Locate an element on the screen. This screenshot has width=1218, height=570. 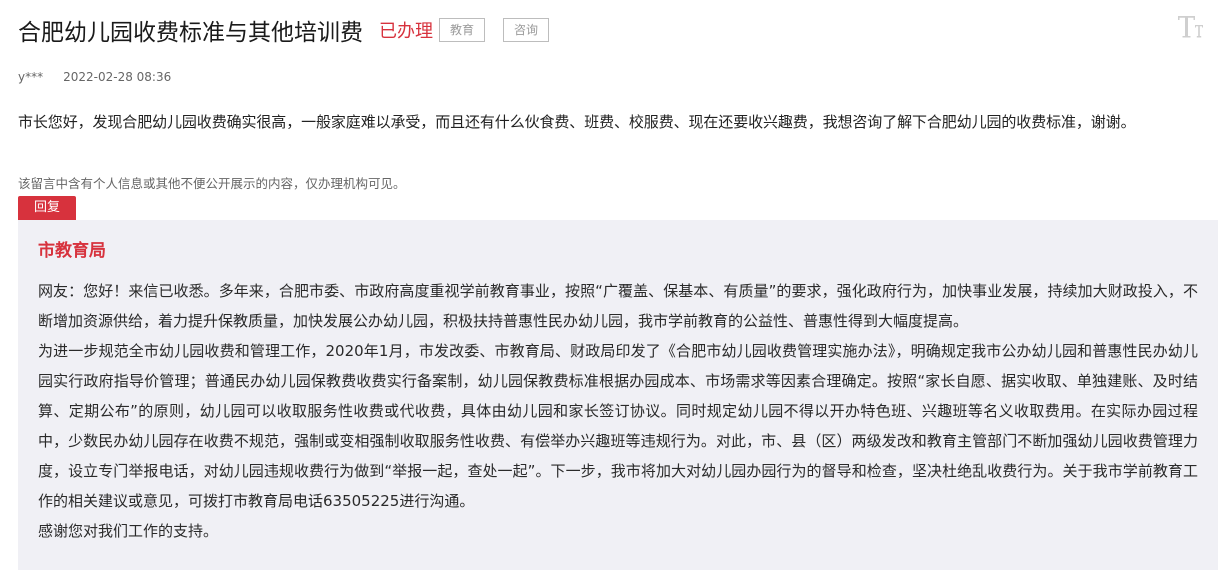
privacy-note: 该留言中含有个人信息或其他不便公开展示的内容，仅办理机构可见。 is located at coordinates (212, 183).